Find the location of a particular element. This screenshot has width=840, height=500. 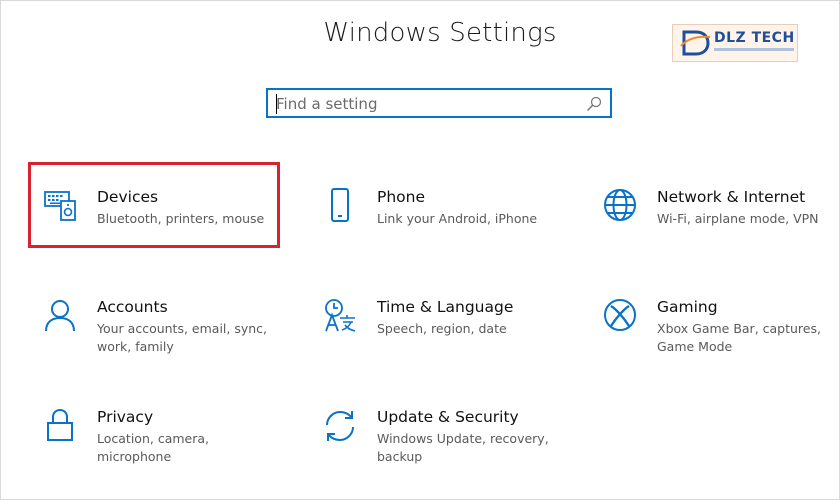

brand-logo: DLZ TECH is located at coordinates (735, 43).